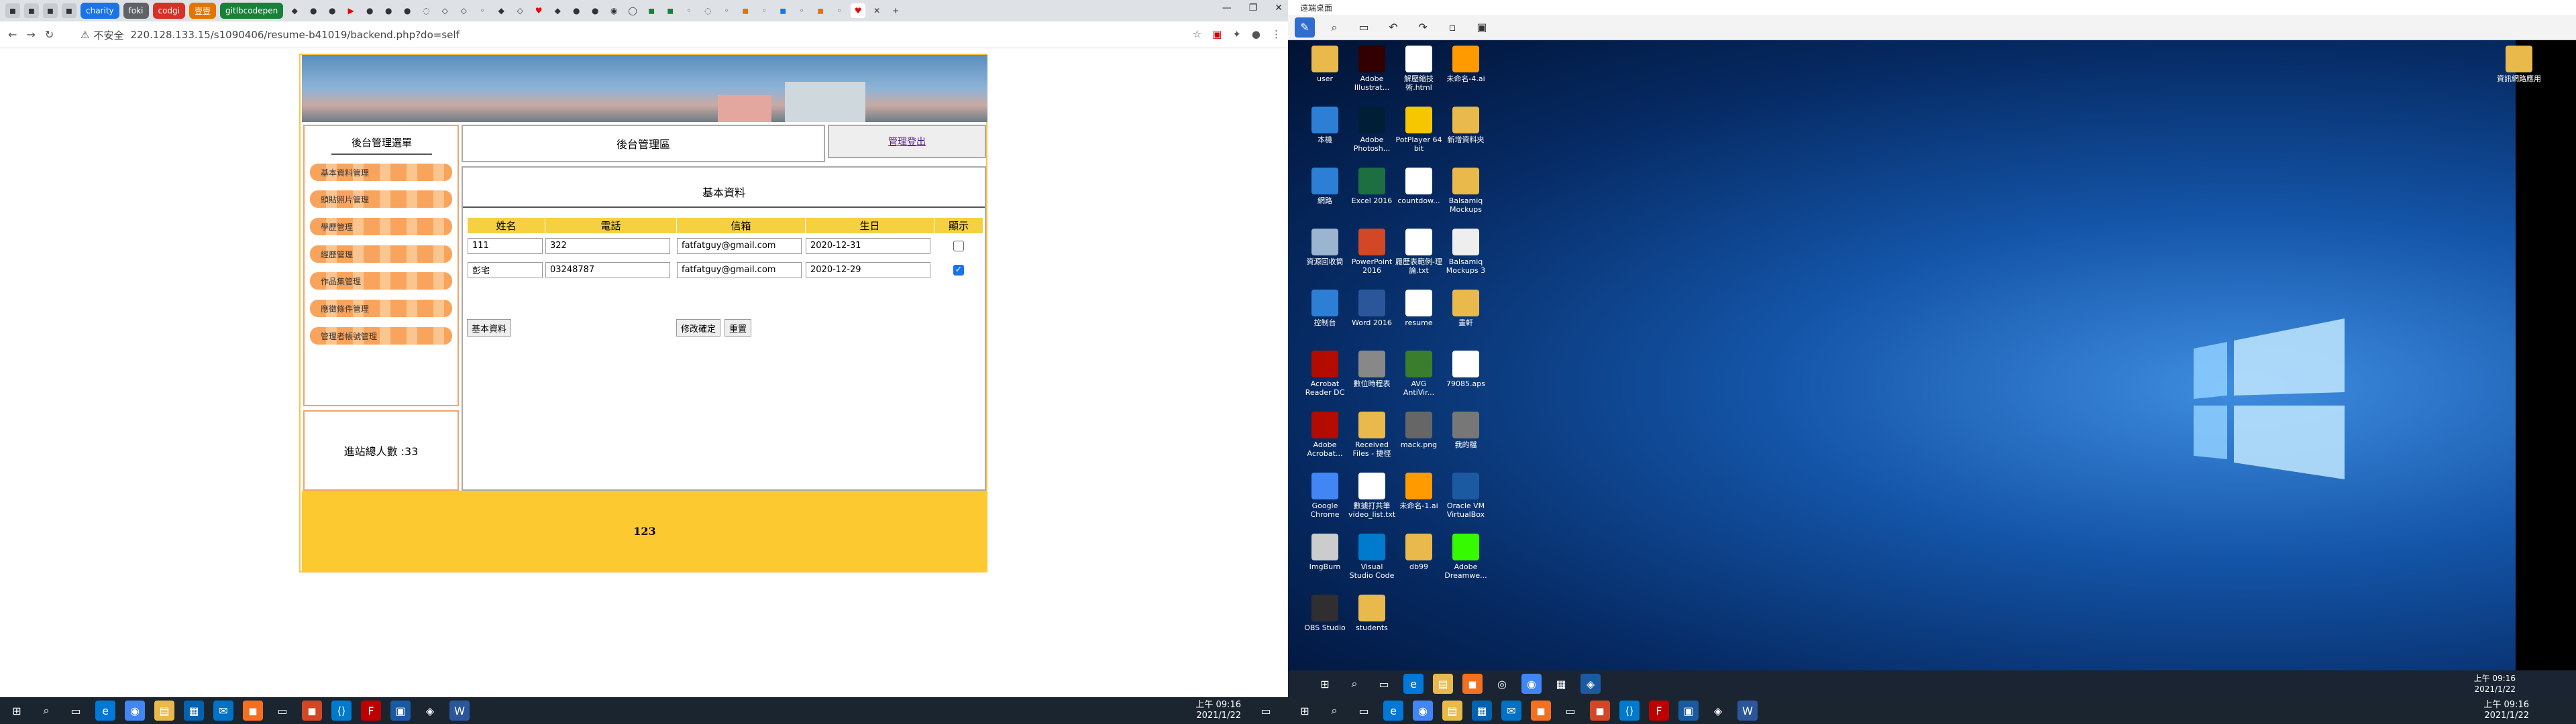 The image size is (2576, 724). I want to click on app-icon: ▭, so click(282, 711).